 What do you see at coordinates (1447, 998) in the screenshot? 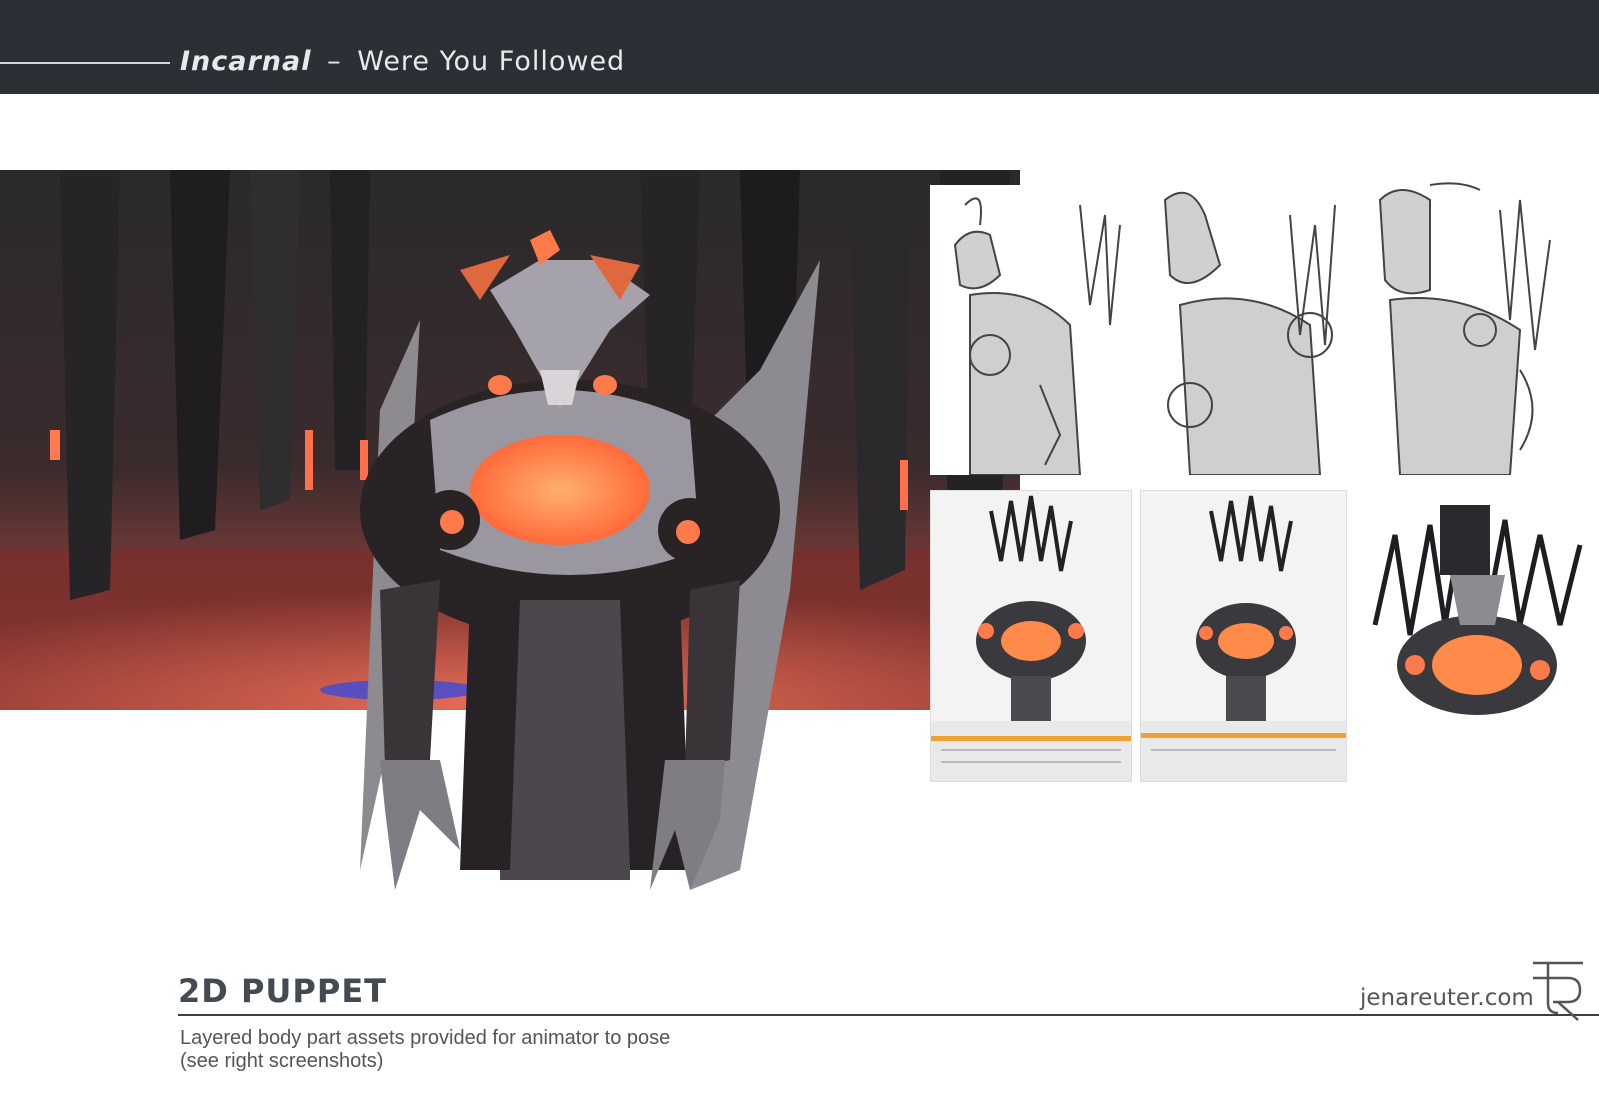
I see `website-link: jenareuter.com` at bounding box center [1447, 998].